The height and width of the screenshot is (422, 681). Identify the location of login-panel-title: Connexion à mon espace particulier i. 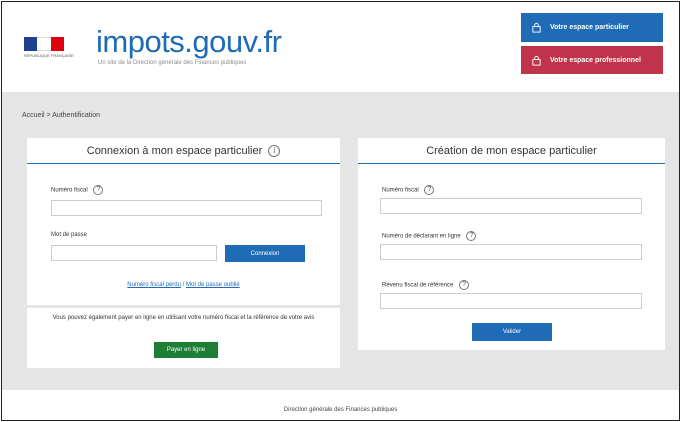
(183, 151).